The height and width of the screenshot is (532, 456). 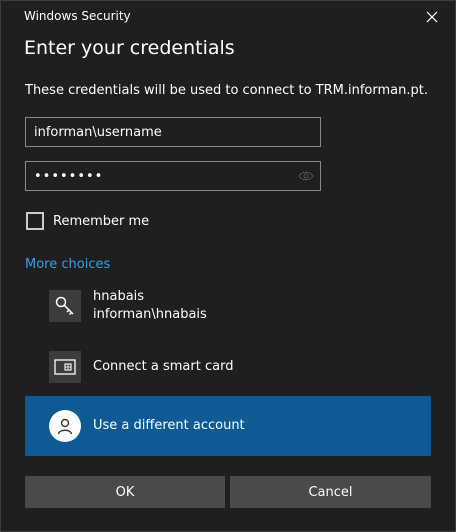 I want to click on password-input, so click(x=173, y=176).